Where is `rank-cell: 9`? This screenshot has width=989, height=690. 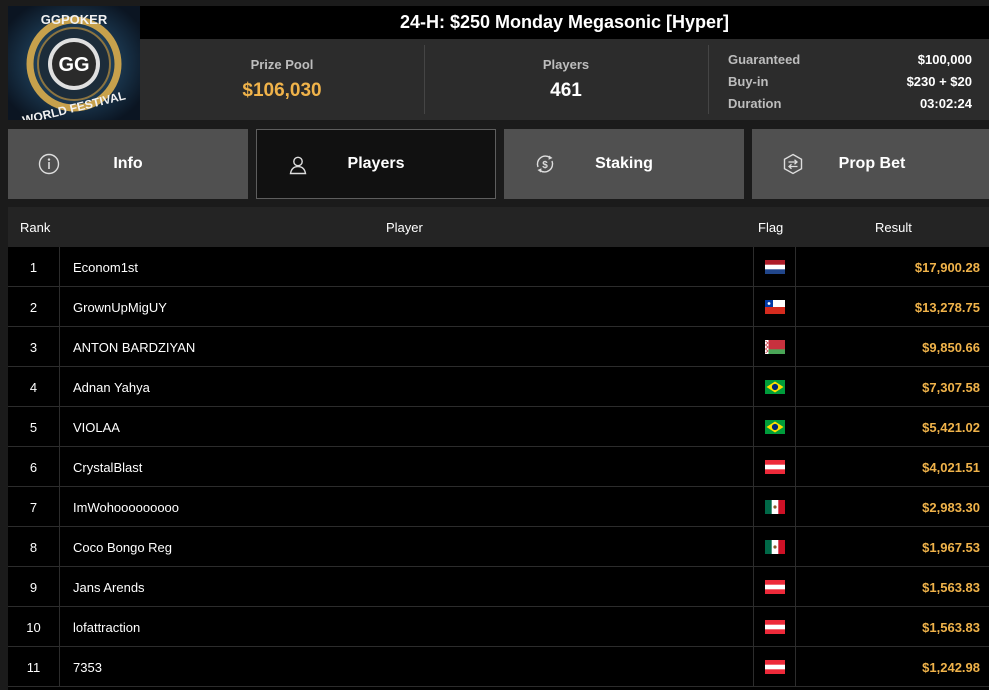 rank-cell: 9 is located at coordinates (34, 587).